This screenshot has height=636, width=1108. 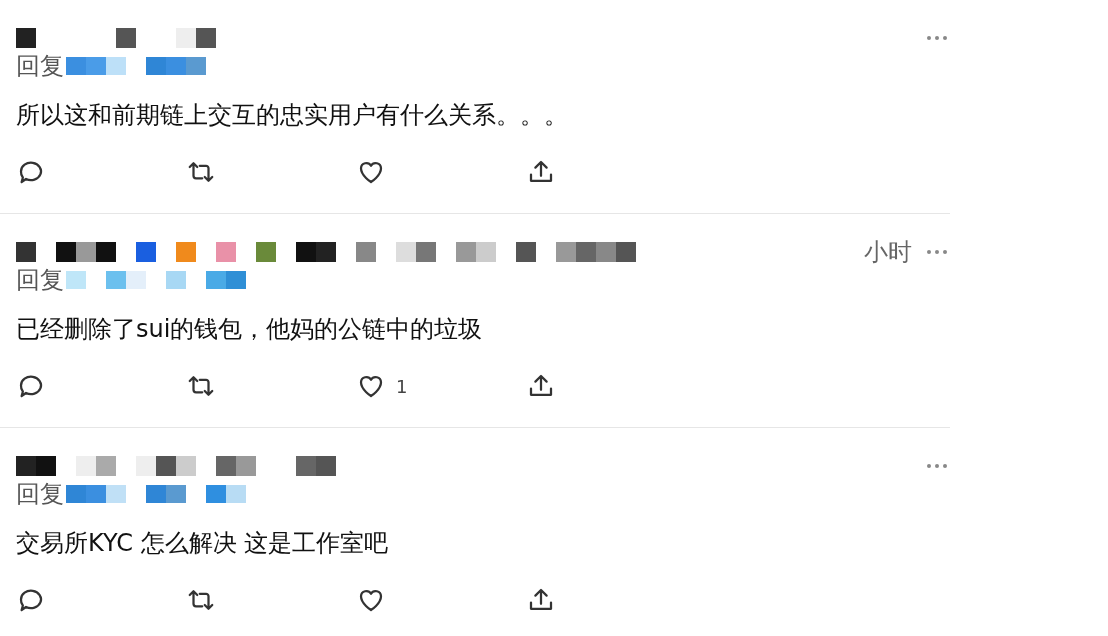 I want to click on reply-text: 所以这和前期链上交互的忠实用户有什么关系。。。, so click(x=292, y=115).